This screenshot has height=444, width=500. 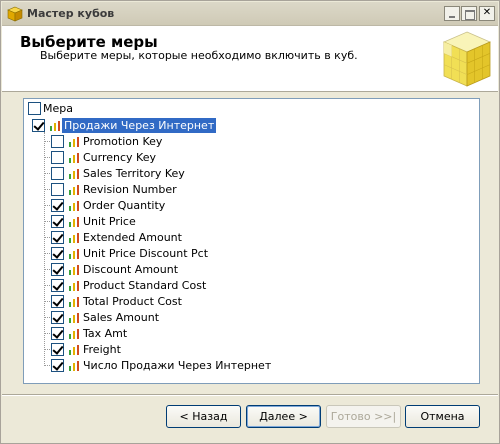 I want to click on cube-icon, so click(x=15, y=14).